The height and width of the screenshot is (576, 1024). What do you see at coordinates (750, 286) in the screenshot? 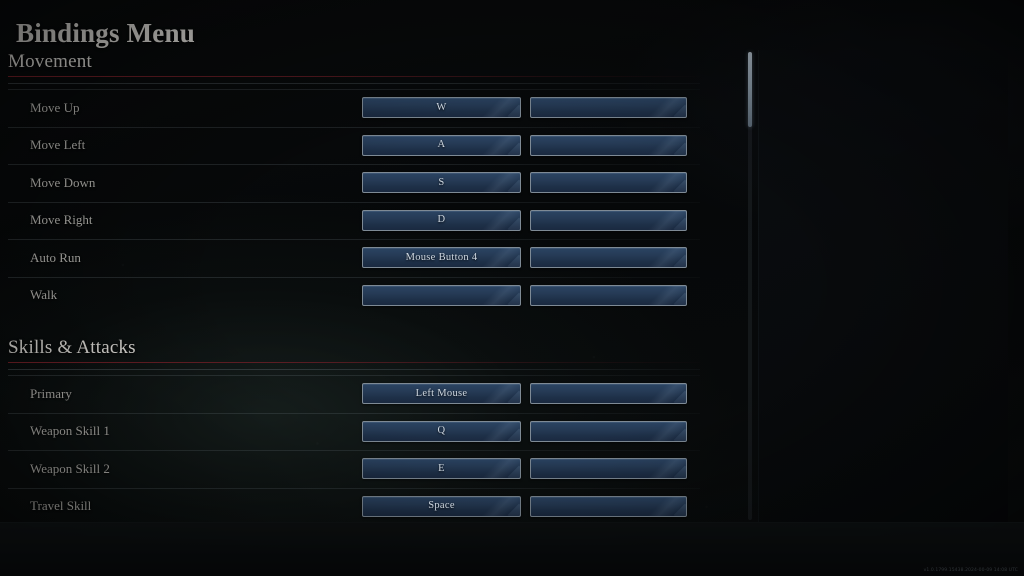
I see `vertical-scrollbar-track` at bounding box center [750, 286].